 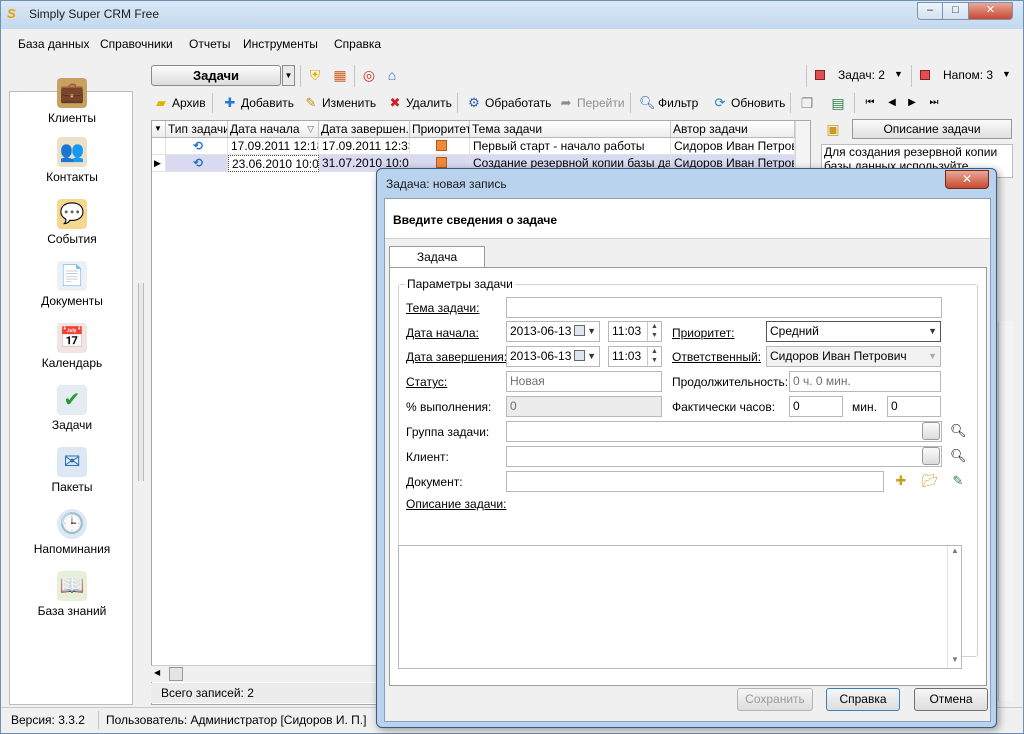 I want to click on first-record-icon: ⏮, so click(x=870, y=103).